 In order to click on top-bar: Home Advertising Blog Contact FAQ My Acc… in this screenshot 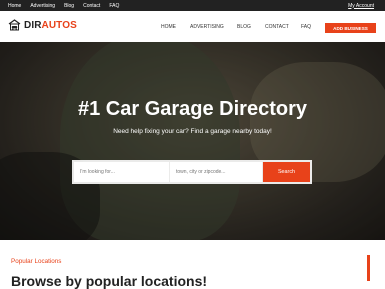, I will do `click(192, 5)`.